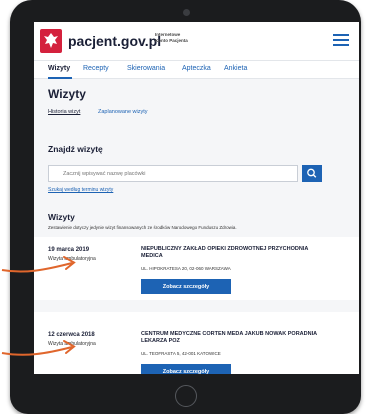 The width and height of the screenshot is (373, 414). Describe the element at coordinates (114, 41) in the screenshot. I see `site-name: pacjent.gov.pl` at that location.